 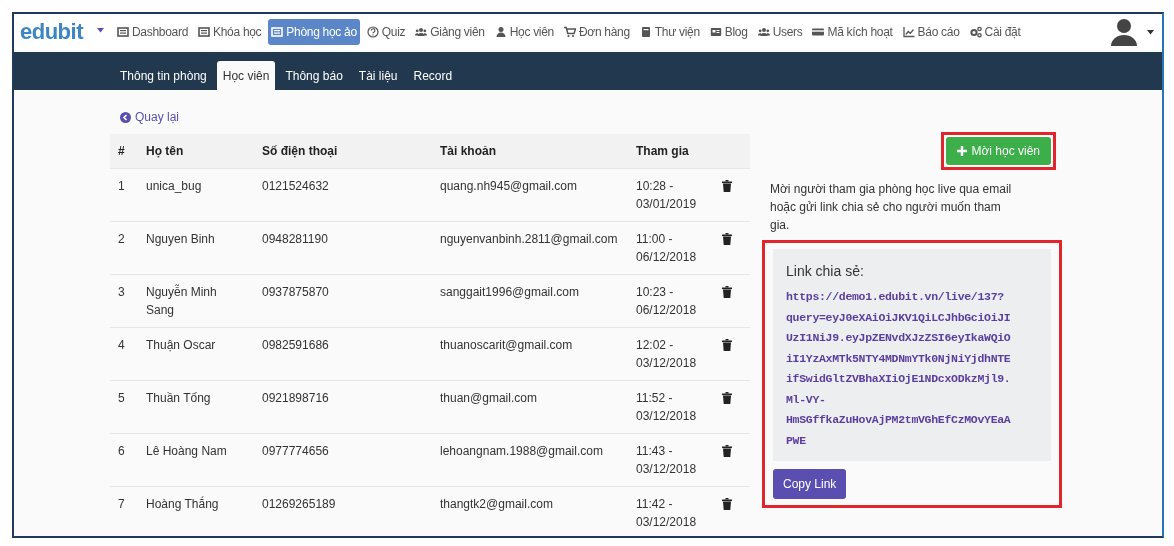 What do you see at coordinates (671, 511) in the screenshot?
I see `table-cell: 11:42 - 03/12/2018` at bounding box center [671, 511].